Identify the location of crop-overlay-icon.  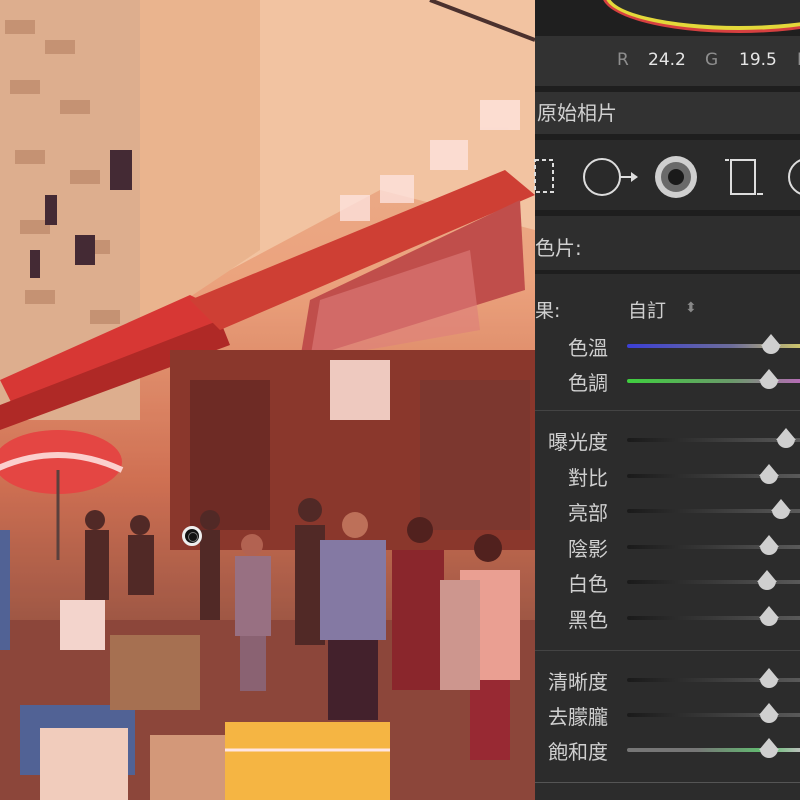
(545, 176).